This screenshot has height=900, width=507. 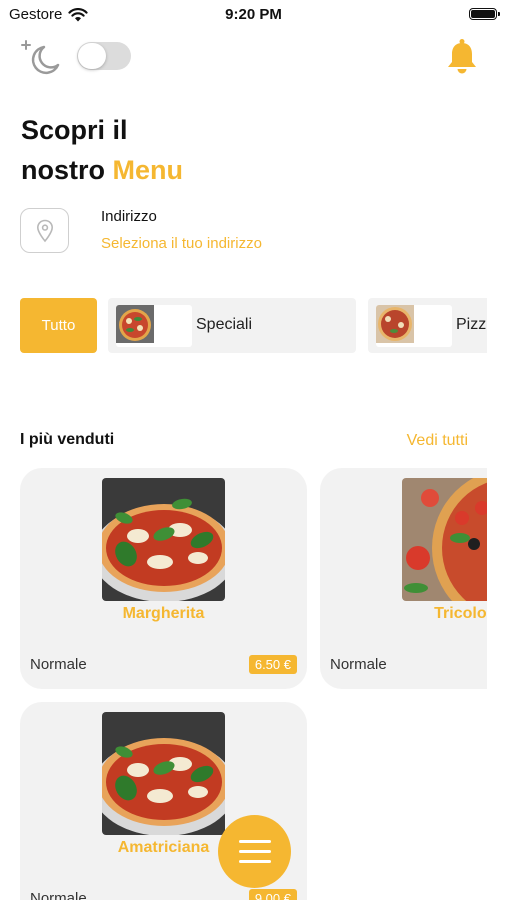 I want to click on product-name: Tricolor, so click(x=460, y=613).